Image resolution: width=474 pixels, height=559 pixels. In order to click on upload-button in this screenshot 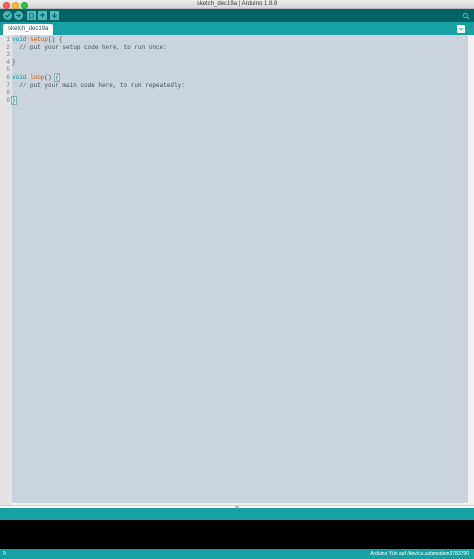, I will do `click(18, 15)`.